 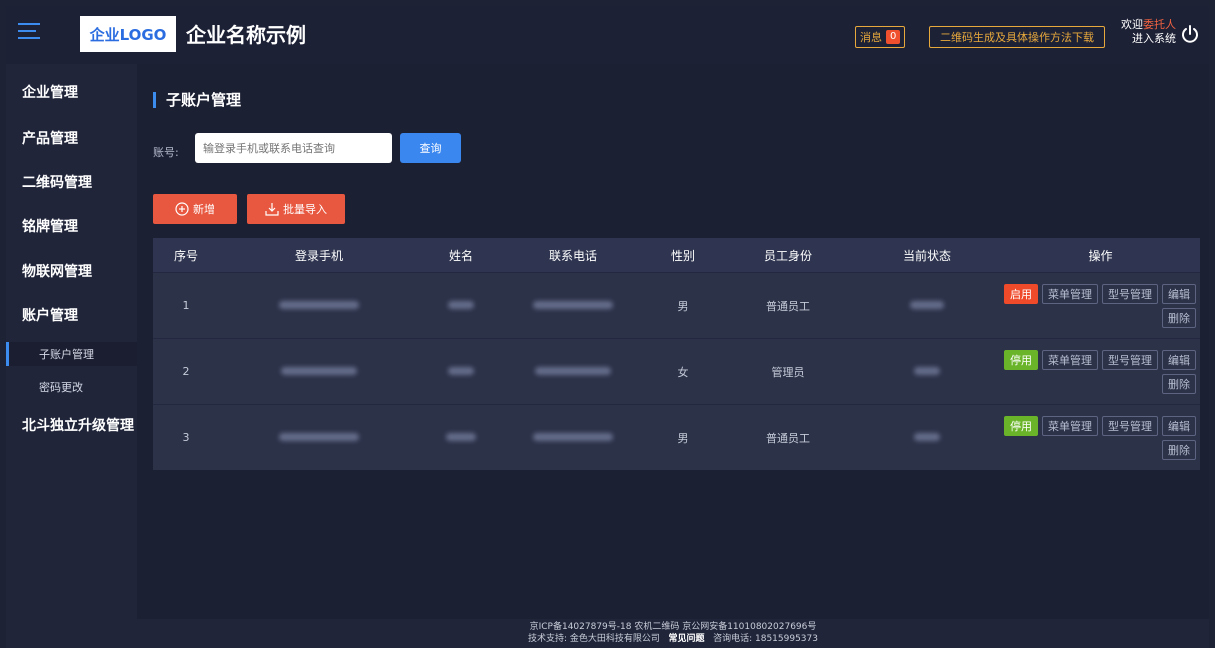 I want to click on company-logo: 企业LOGO, so click(x=128, y=34).